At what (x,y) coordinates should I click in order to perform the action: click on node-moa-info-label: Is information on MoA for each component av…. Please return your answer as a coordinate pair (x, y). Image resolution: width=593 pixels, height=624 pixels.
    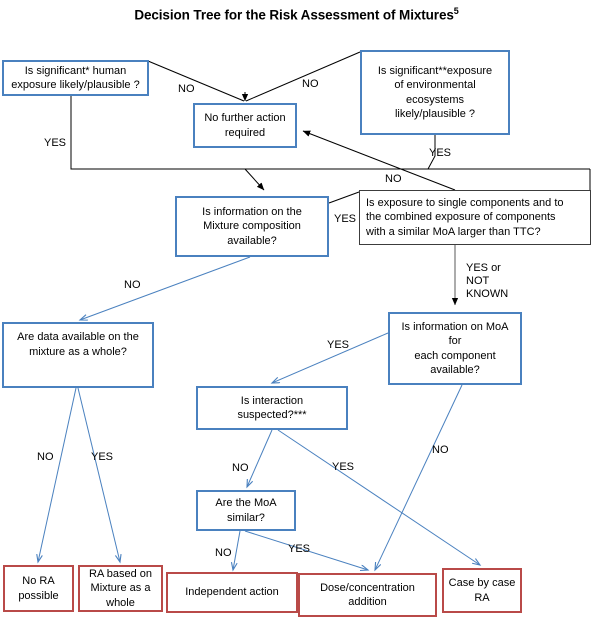
    Looking at the image, I should click on (455, 348).